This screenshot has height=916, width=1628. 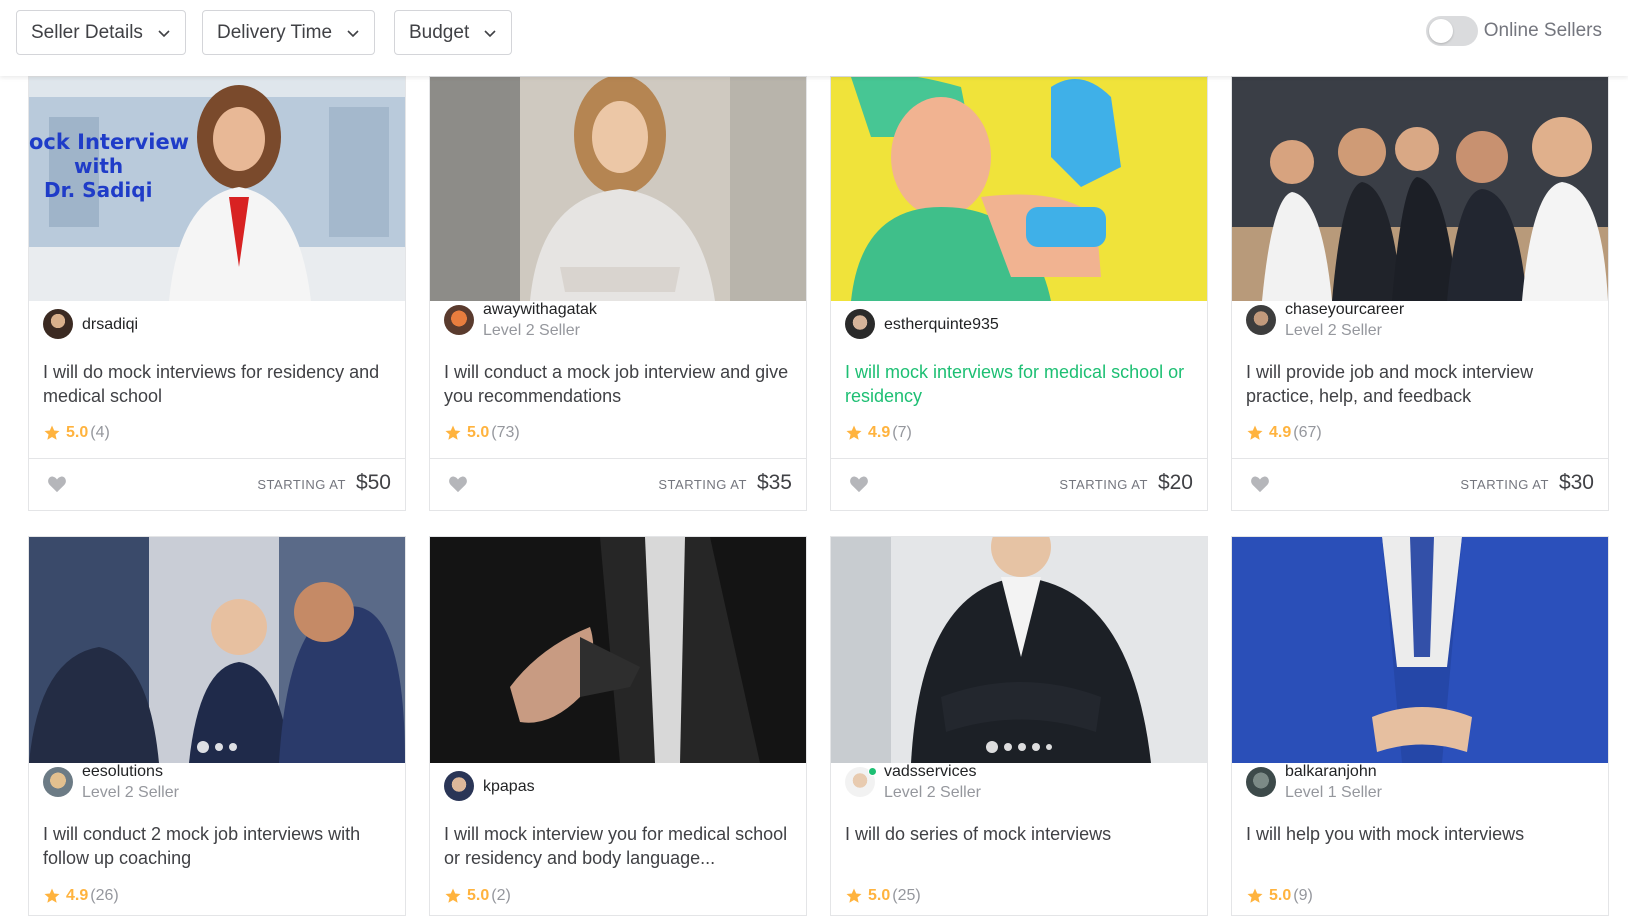 What do you see at coordinates (1333, 771) in the screenshot?
I see `seller-name: balkaranjohn` at bounding box center [1333, 771].